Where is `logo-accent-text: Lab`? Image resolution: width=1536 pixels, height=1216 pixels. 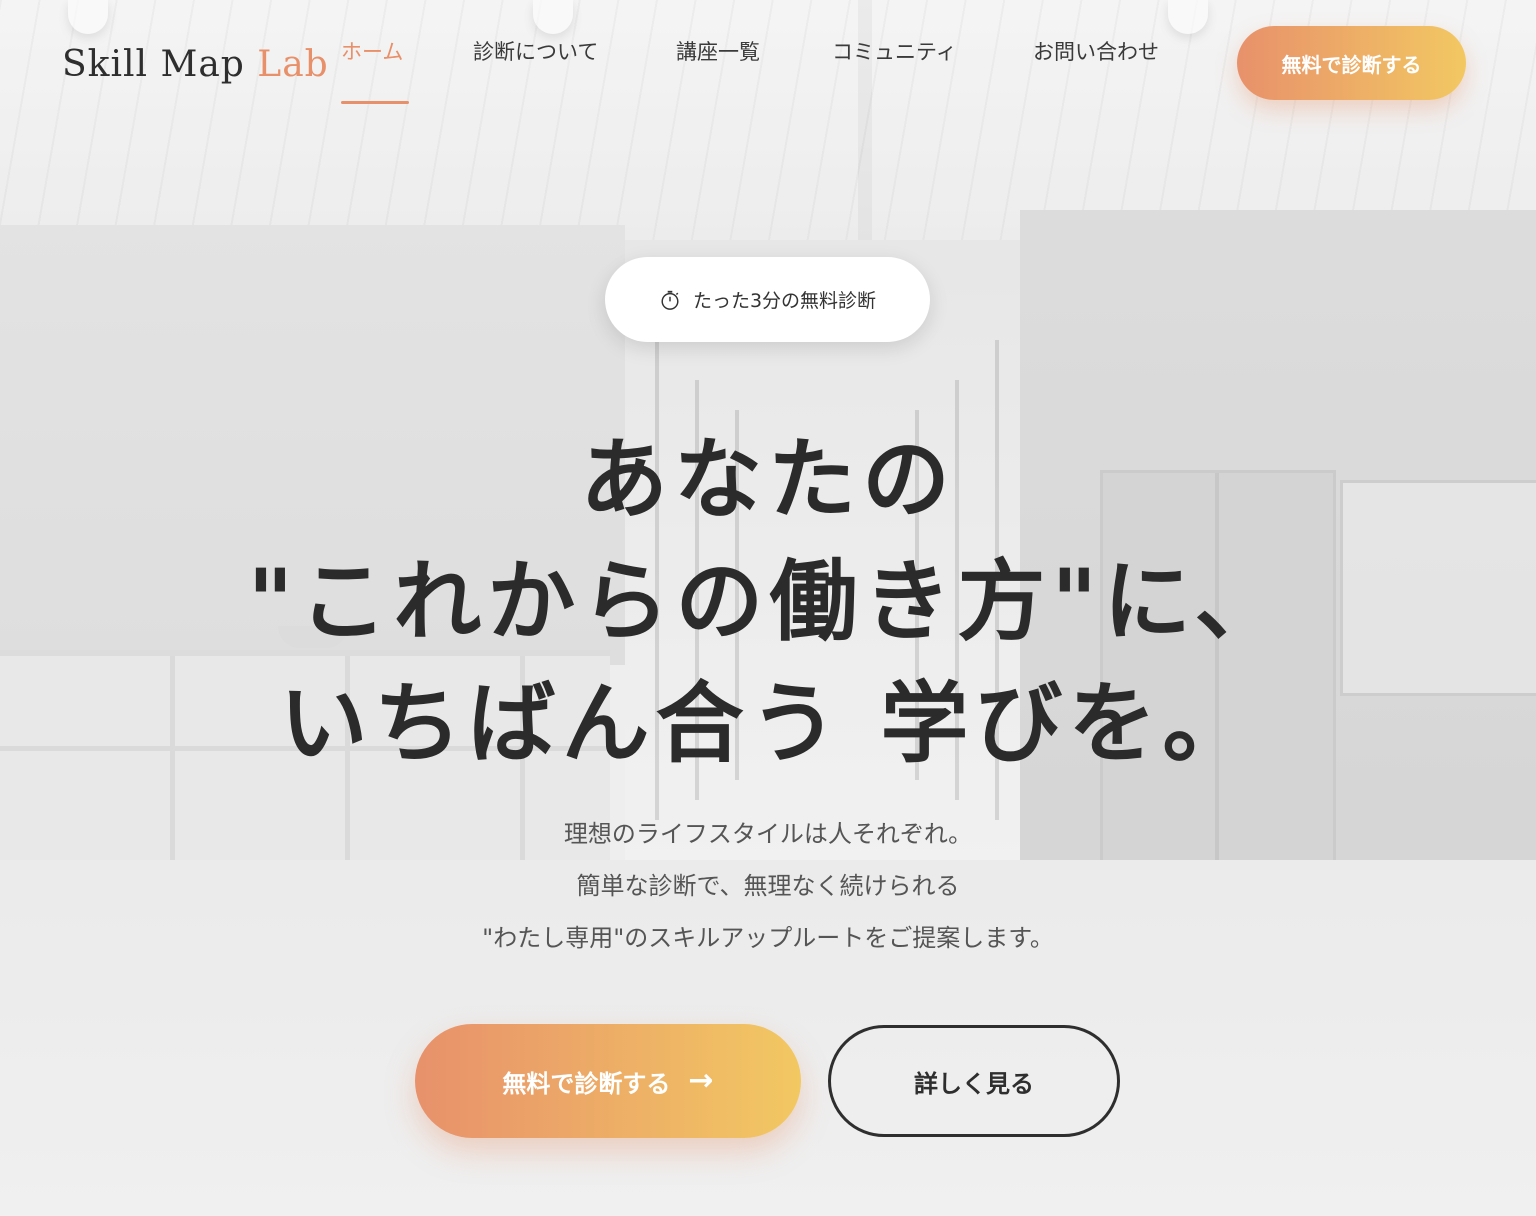 logo-accent-text: Lab is located at coordinates (293, 64).